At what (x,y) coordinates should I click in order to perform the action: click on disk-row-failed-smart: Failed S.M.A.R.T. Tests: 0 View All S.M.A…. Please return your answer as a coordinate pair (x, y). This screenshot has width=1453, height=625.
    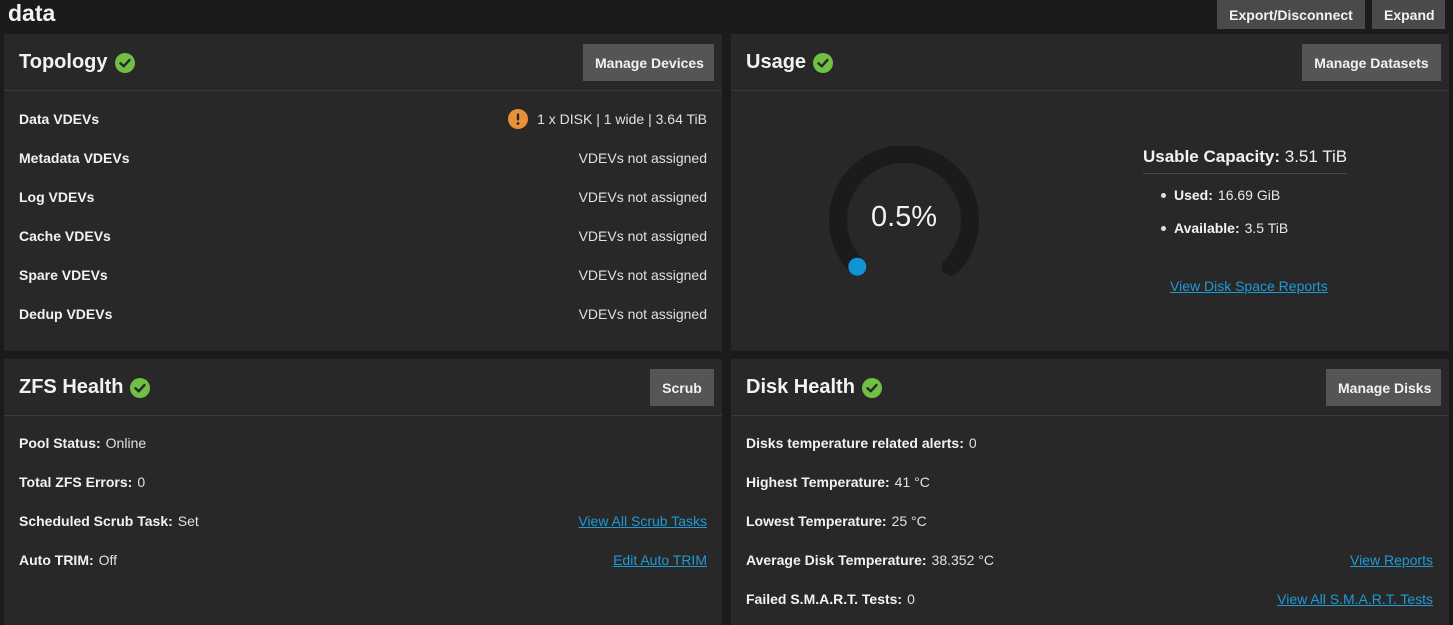
    Looking at the image, I should click on (1089, 599).